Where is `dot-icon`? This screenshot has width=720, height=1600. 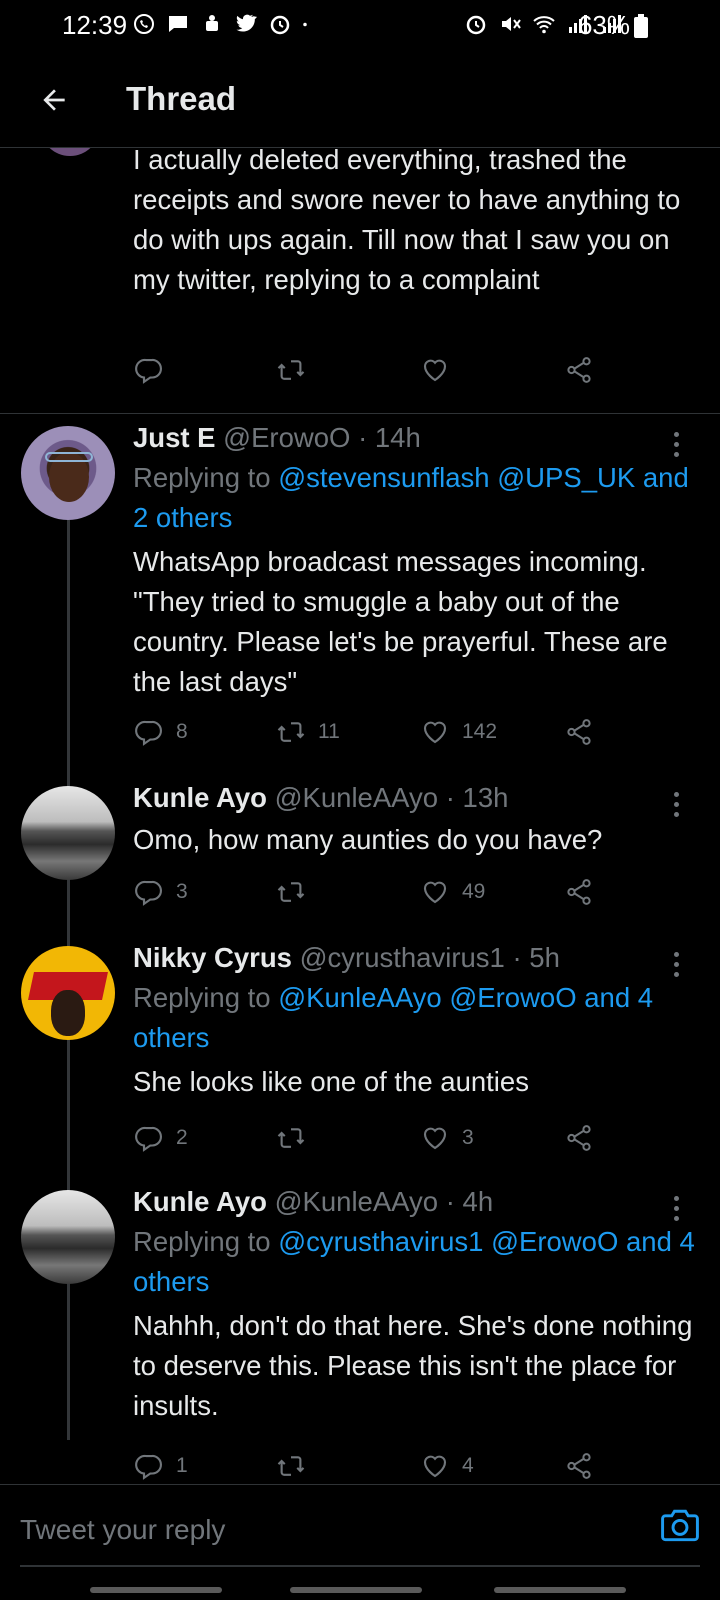 dot-icon is located at coordinates (305, 24).